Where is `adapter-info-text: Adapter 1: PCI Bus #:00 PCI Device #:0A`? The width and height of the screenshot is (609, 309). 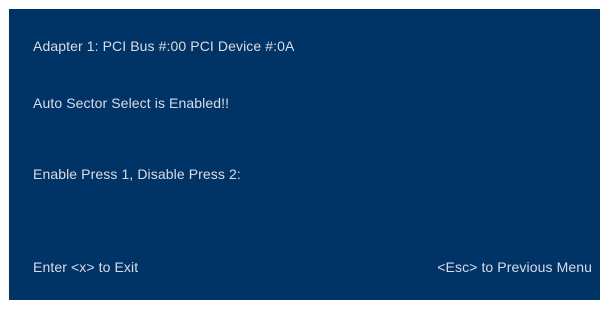
adapter-info-text: Adapter 1: PCI Bus #:00 PCI Device #:0A is located at coordinates (164, 46).